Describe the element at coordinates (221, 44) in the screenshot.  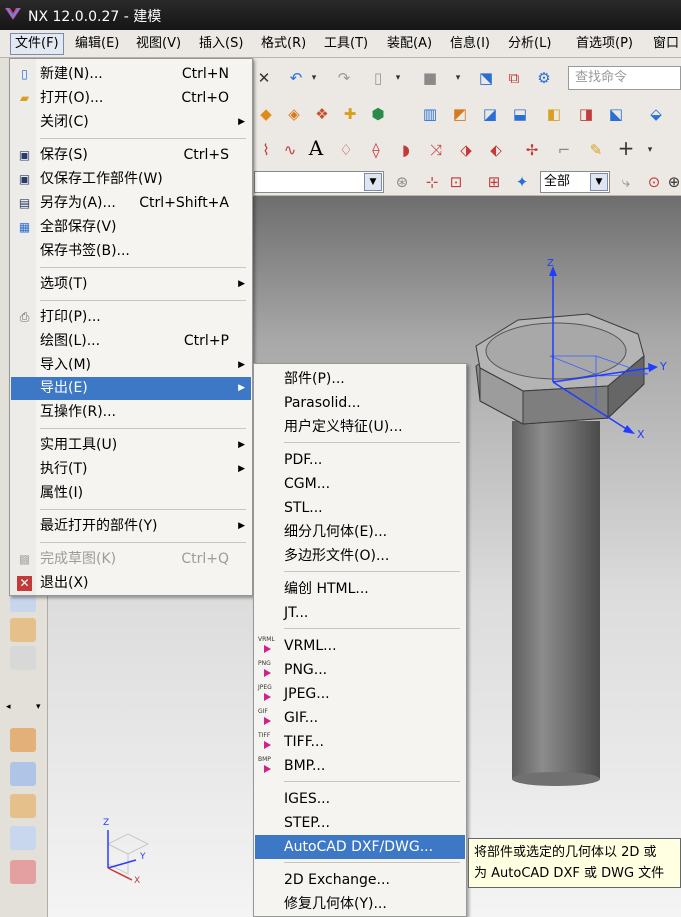
I see `menu-insert: 插入(S)` at that location.